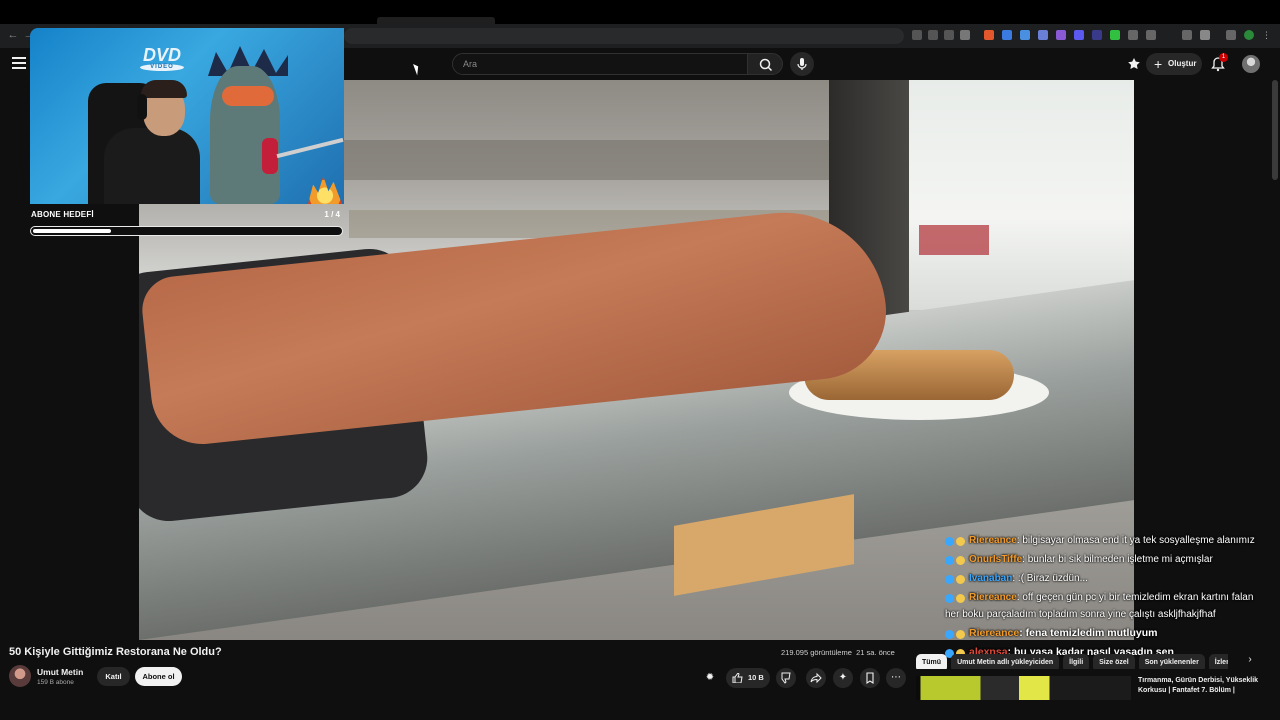 The width and height of the screenshot is (1280, 720). What do you see at coordinates (436, 20) in the screenshot?
I see `browser-tab` at bounding box center [436, 20].